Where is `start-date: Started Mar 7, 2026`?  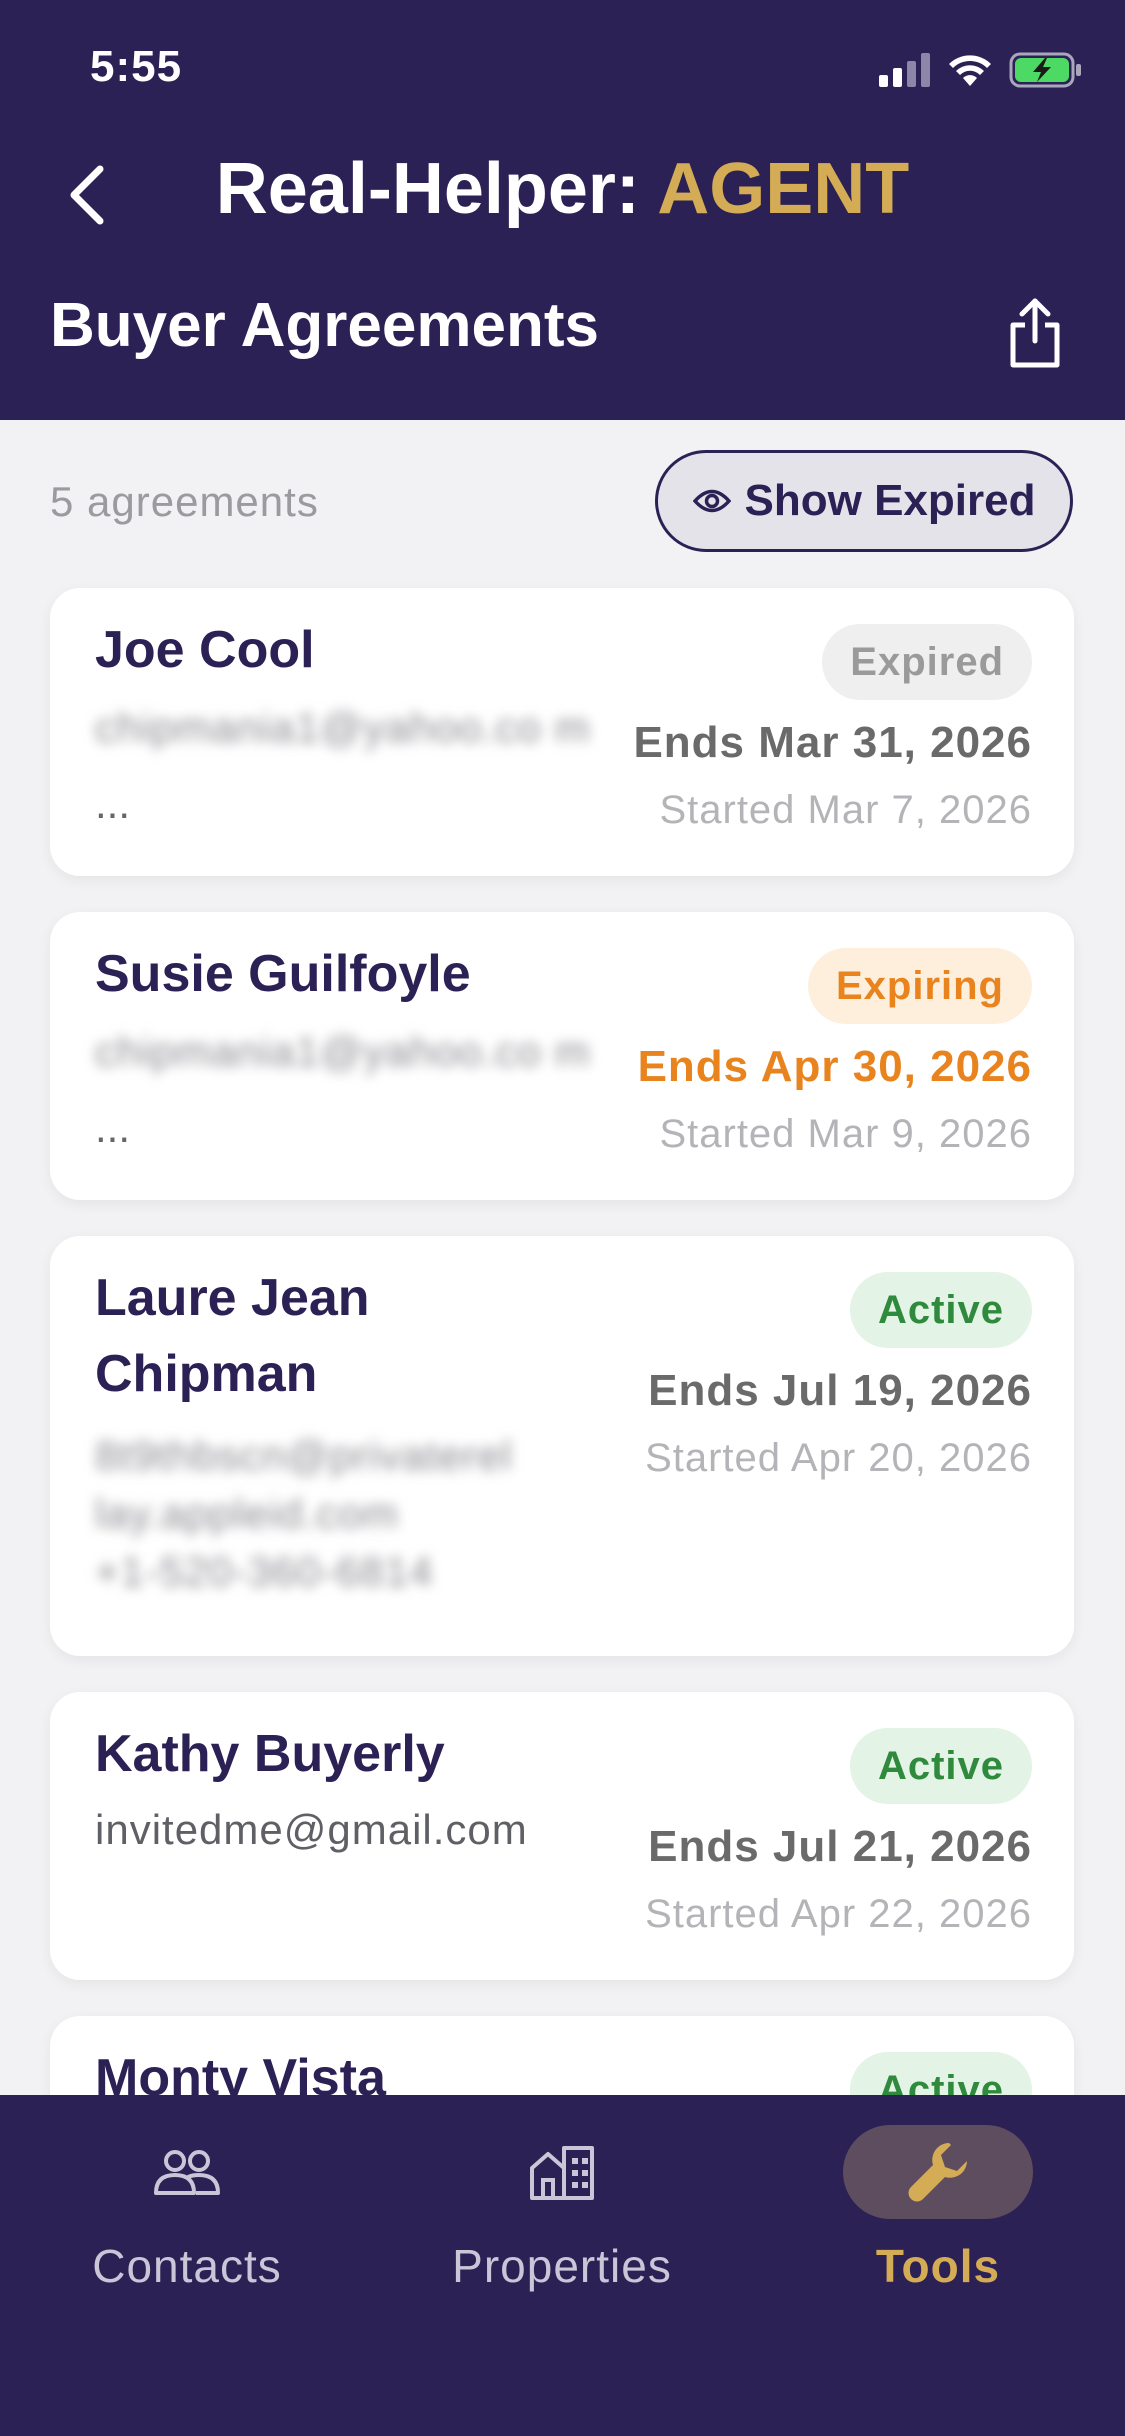 start-date: Started Mar 7, 2026 is located at coordinates (845, 810).